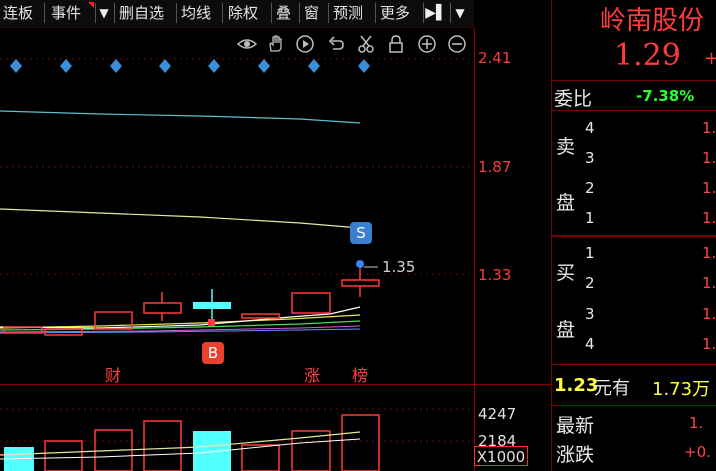 The image size is (716, 471). I want to click on sell-side-label: 盘, so click(566, 203).